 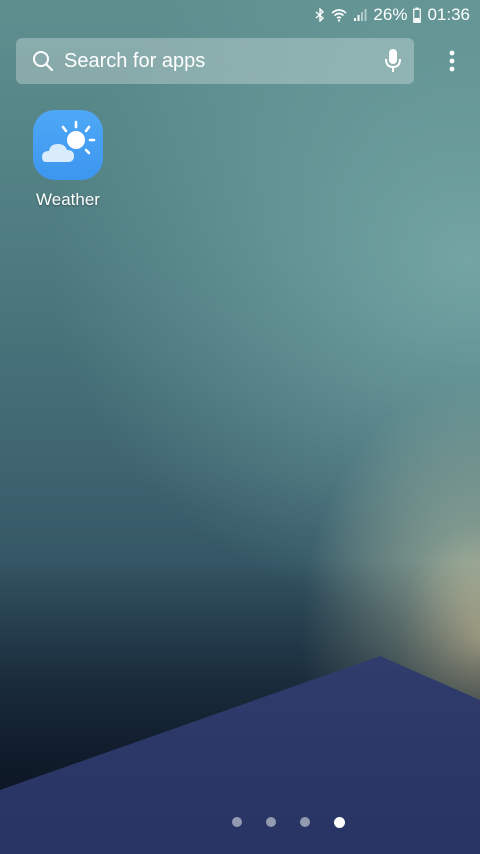 I want to click on battery-percent: 26%, so click(x=390, y=14).